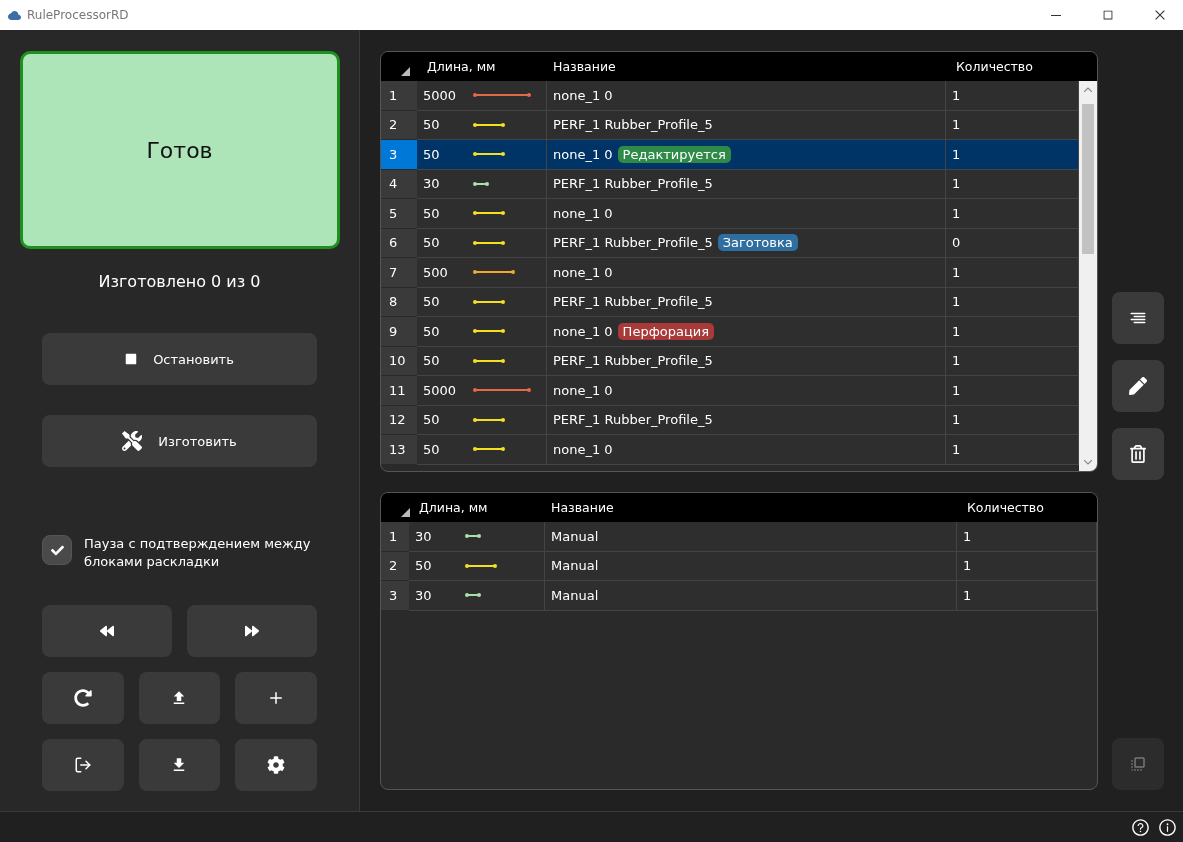 Image resolution: width=1183 pixels, height=842 pixels. I want to click on minimize-icon, so click(1056, 15).